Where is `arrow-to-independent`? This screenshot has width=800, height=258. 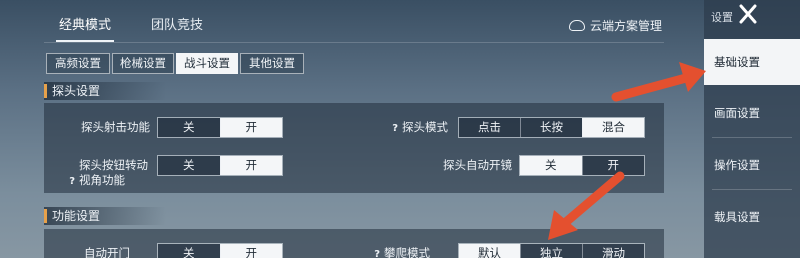 arrow-to-independent is located at coordinates (586, 205).